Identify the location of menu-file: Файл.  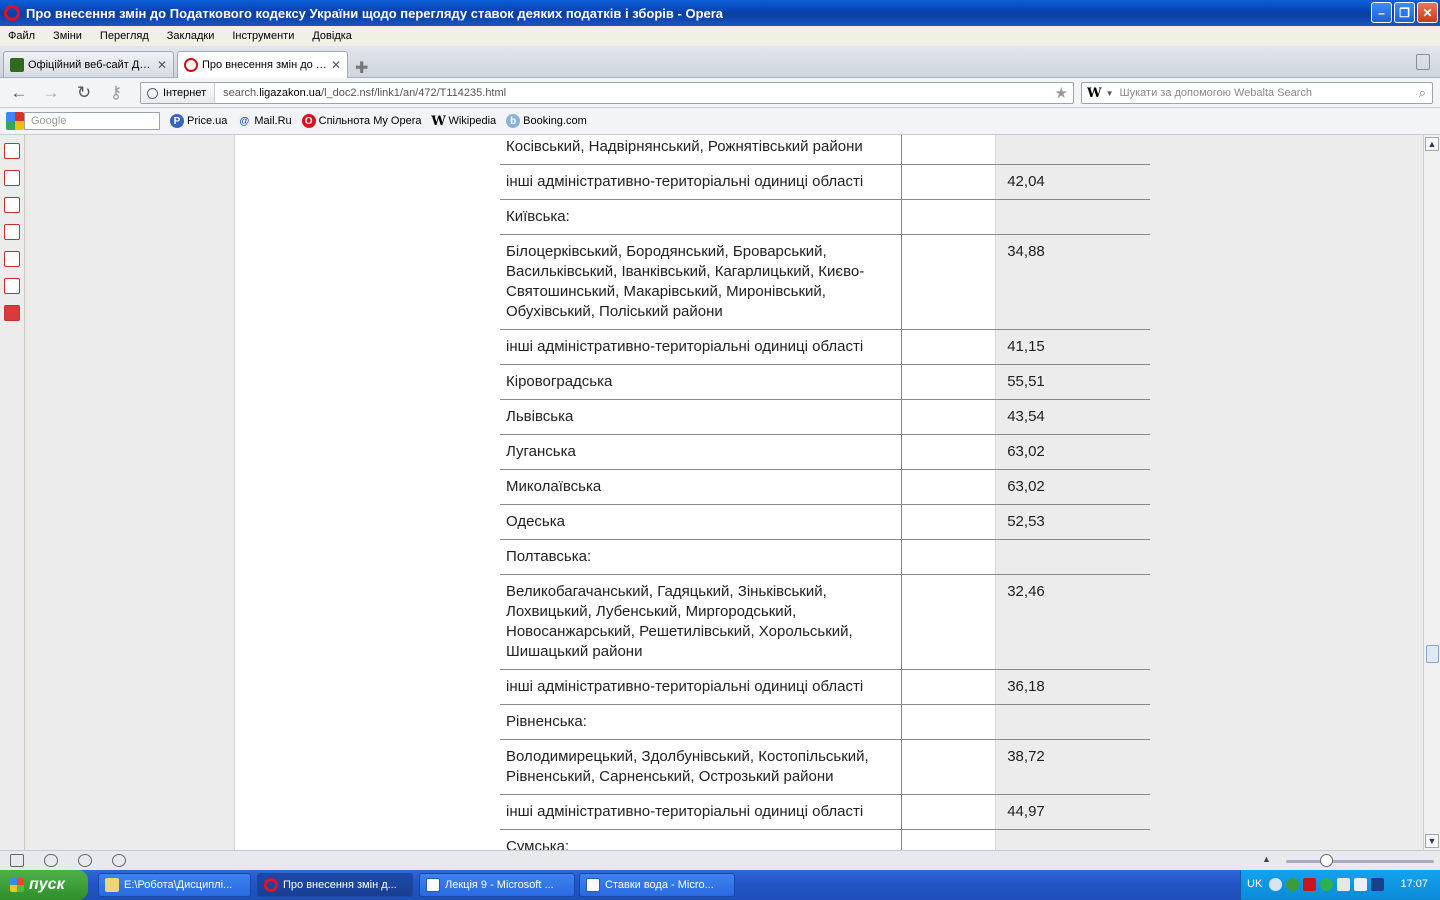
(21, 36).